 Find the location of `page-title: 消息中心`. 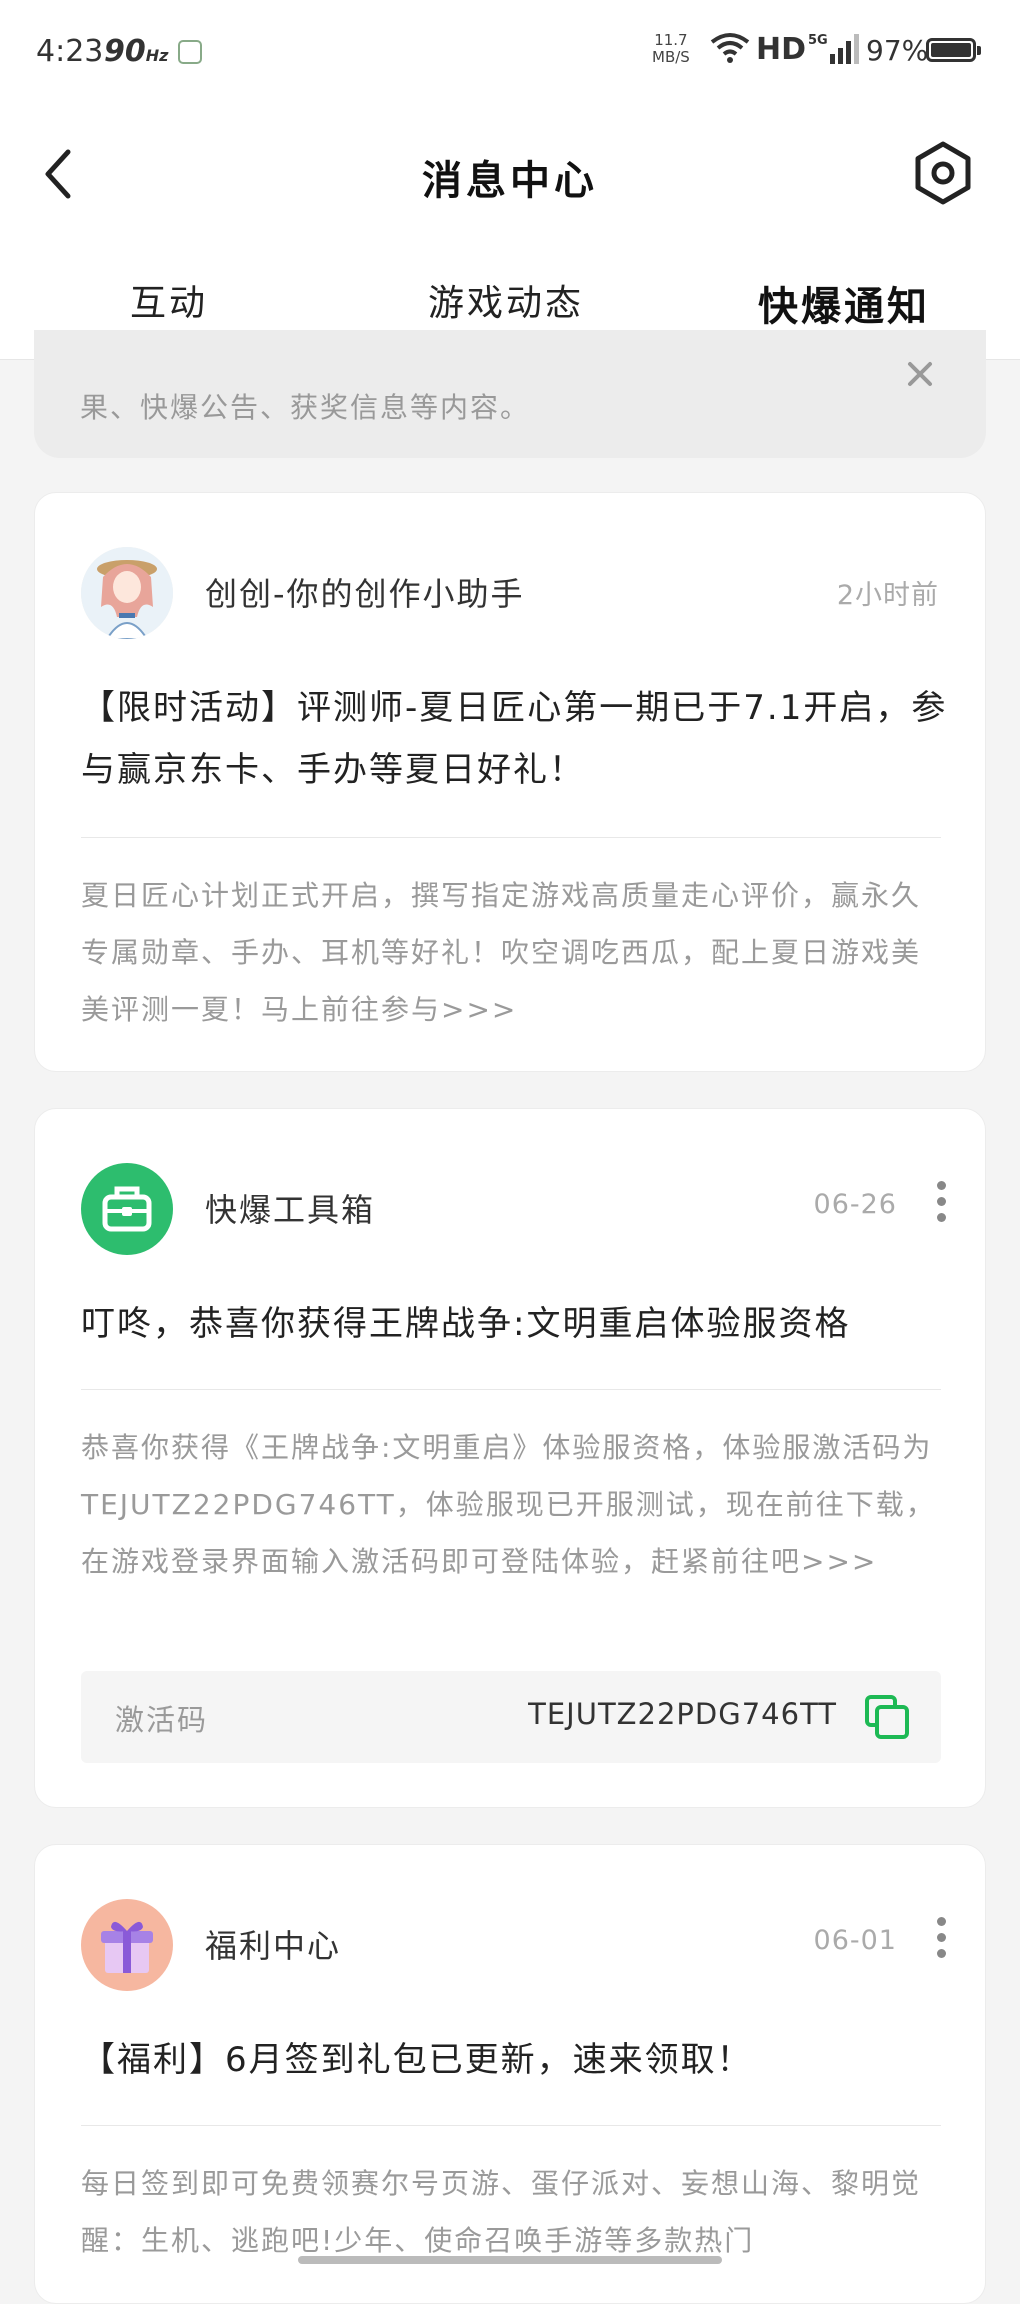

page-title: 消息中心 is located at coordinates (510, 181).